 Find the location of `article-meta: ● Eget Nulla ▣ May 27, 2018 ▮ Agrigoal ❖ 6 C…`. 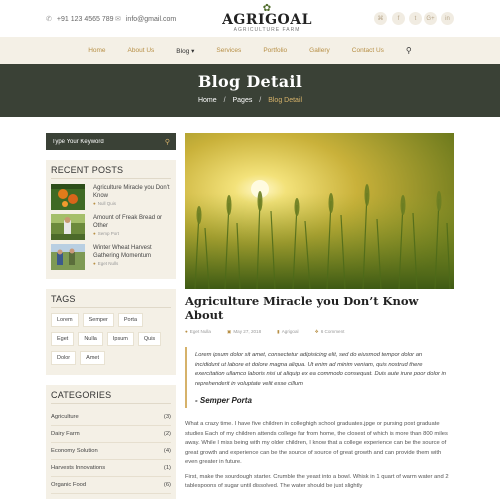

article-meta: ● Eget Nulla ▣ May 27, 2018 ▮ Agrigoal ❖ 6 C… is located at coordinates (319, 332).